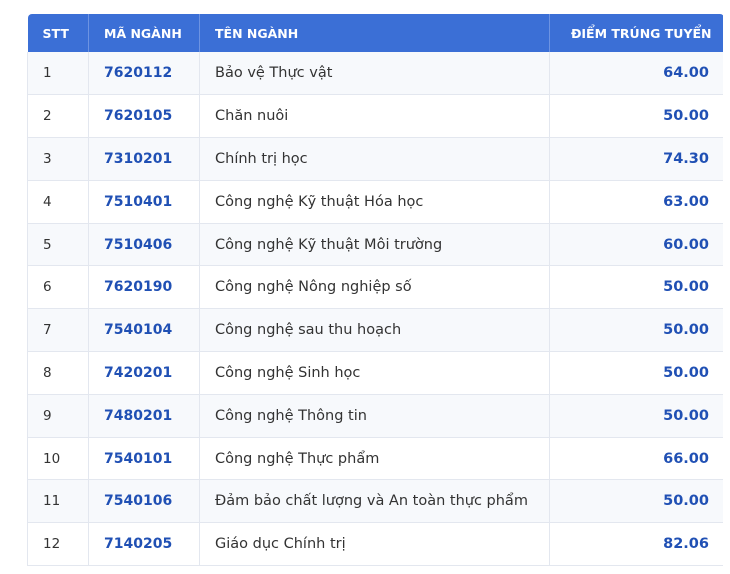 The image size is (730, 574). I want to click on row-major-name: Công nghệ sau thu hoạch, so click(374, 330).